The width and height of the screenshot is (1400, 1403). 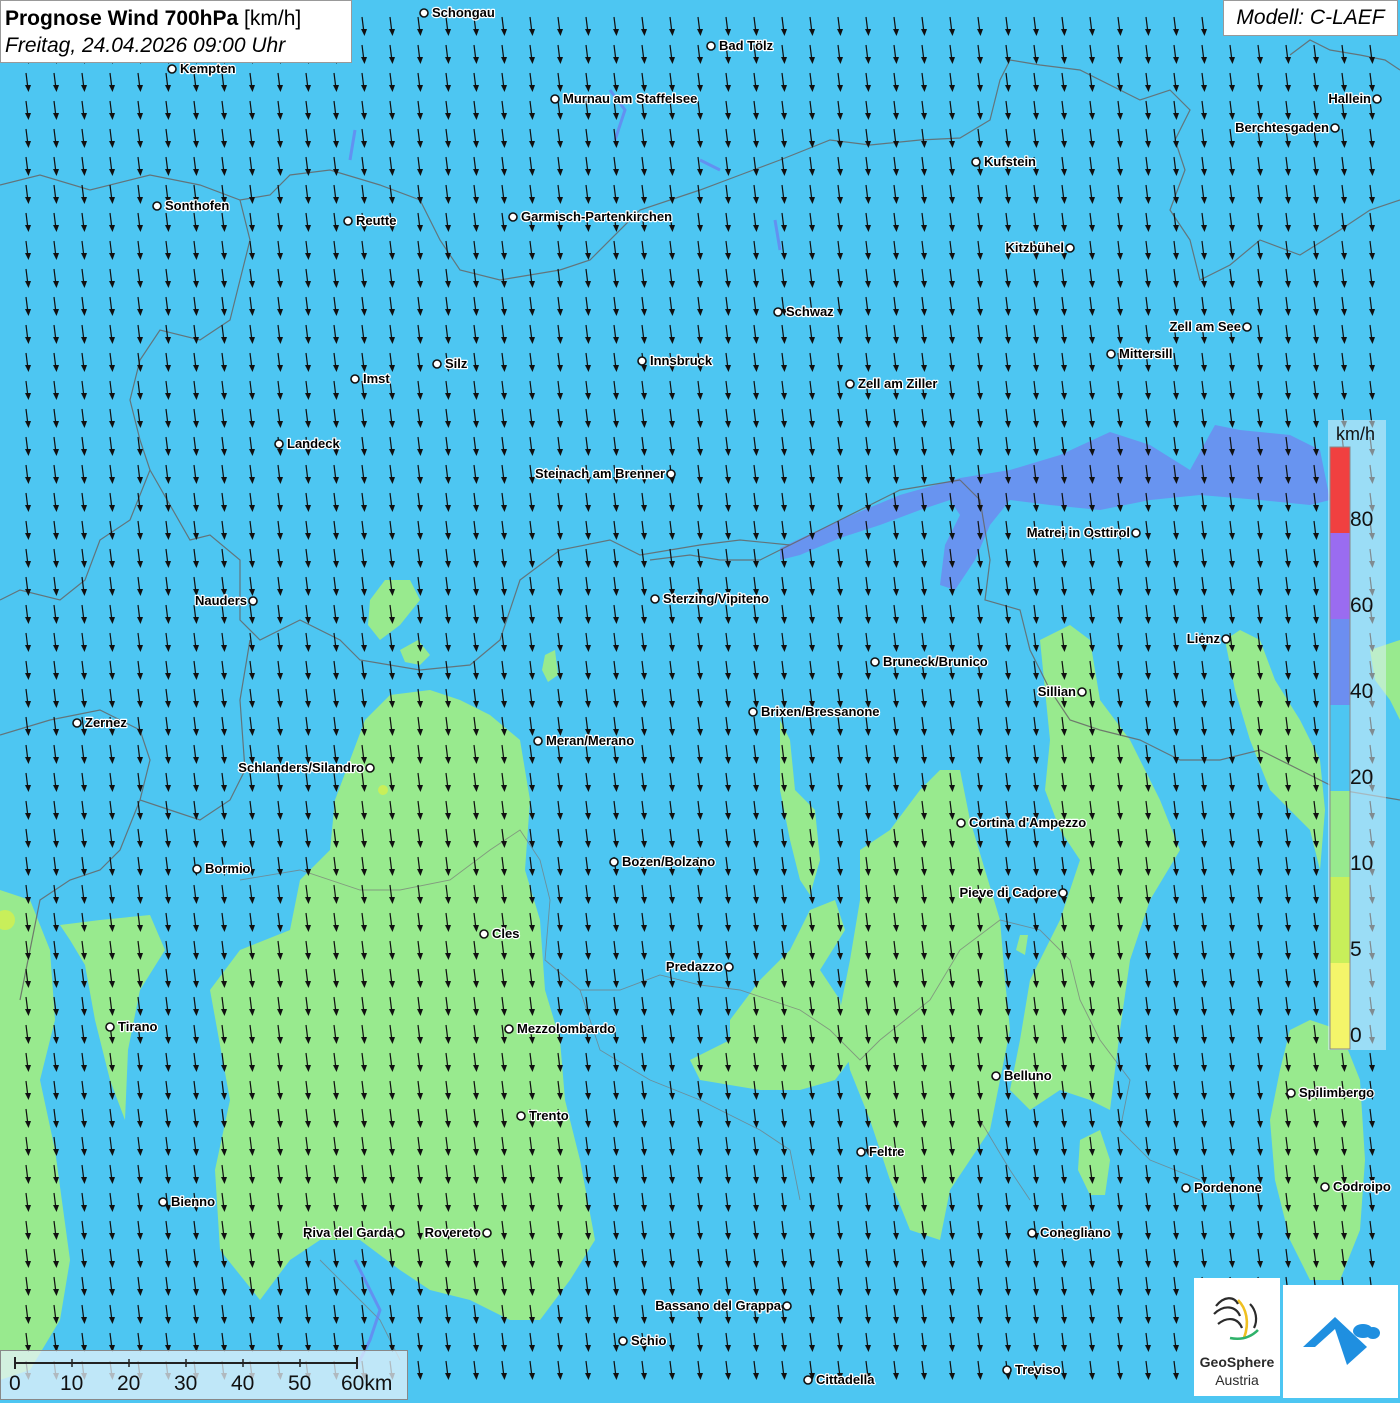 What do you see at coordinates (1027, 822) in the screenshot?
I see `city-label: Cortina d'Ampezzo` at bounding box center [1027, 822].